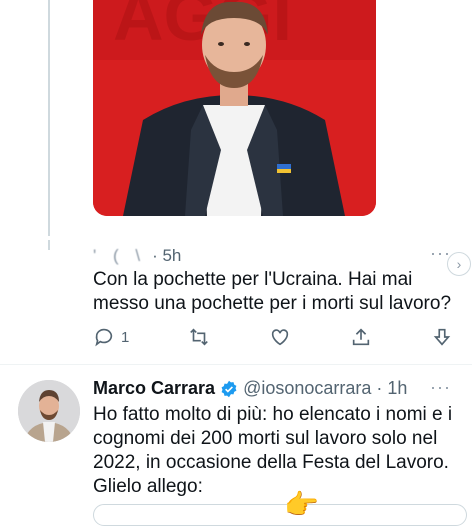 Image resolution: width=472 pixels, height=526 pixels. I want to click on tweet-time: · 1h, so click(391, 388).